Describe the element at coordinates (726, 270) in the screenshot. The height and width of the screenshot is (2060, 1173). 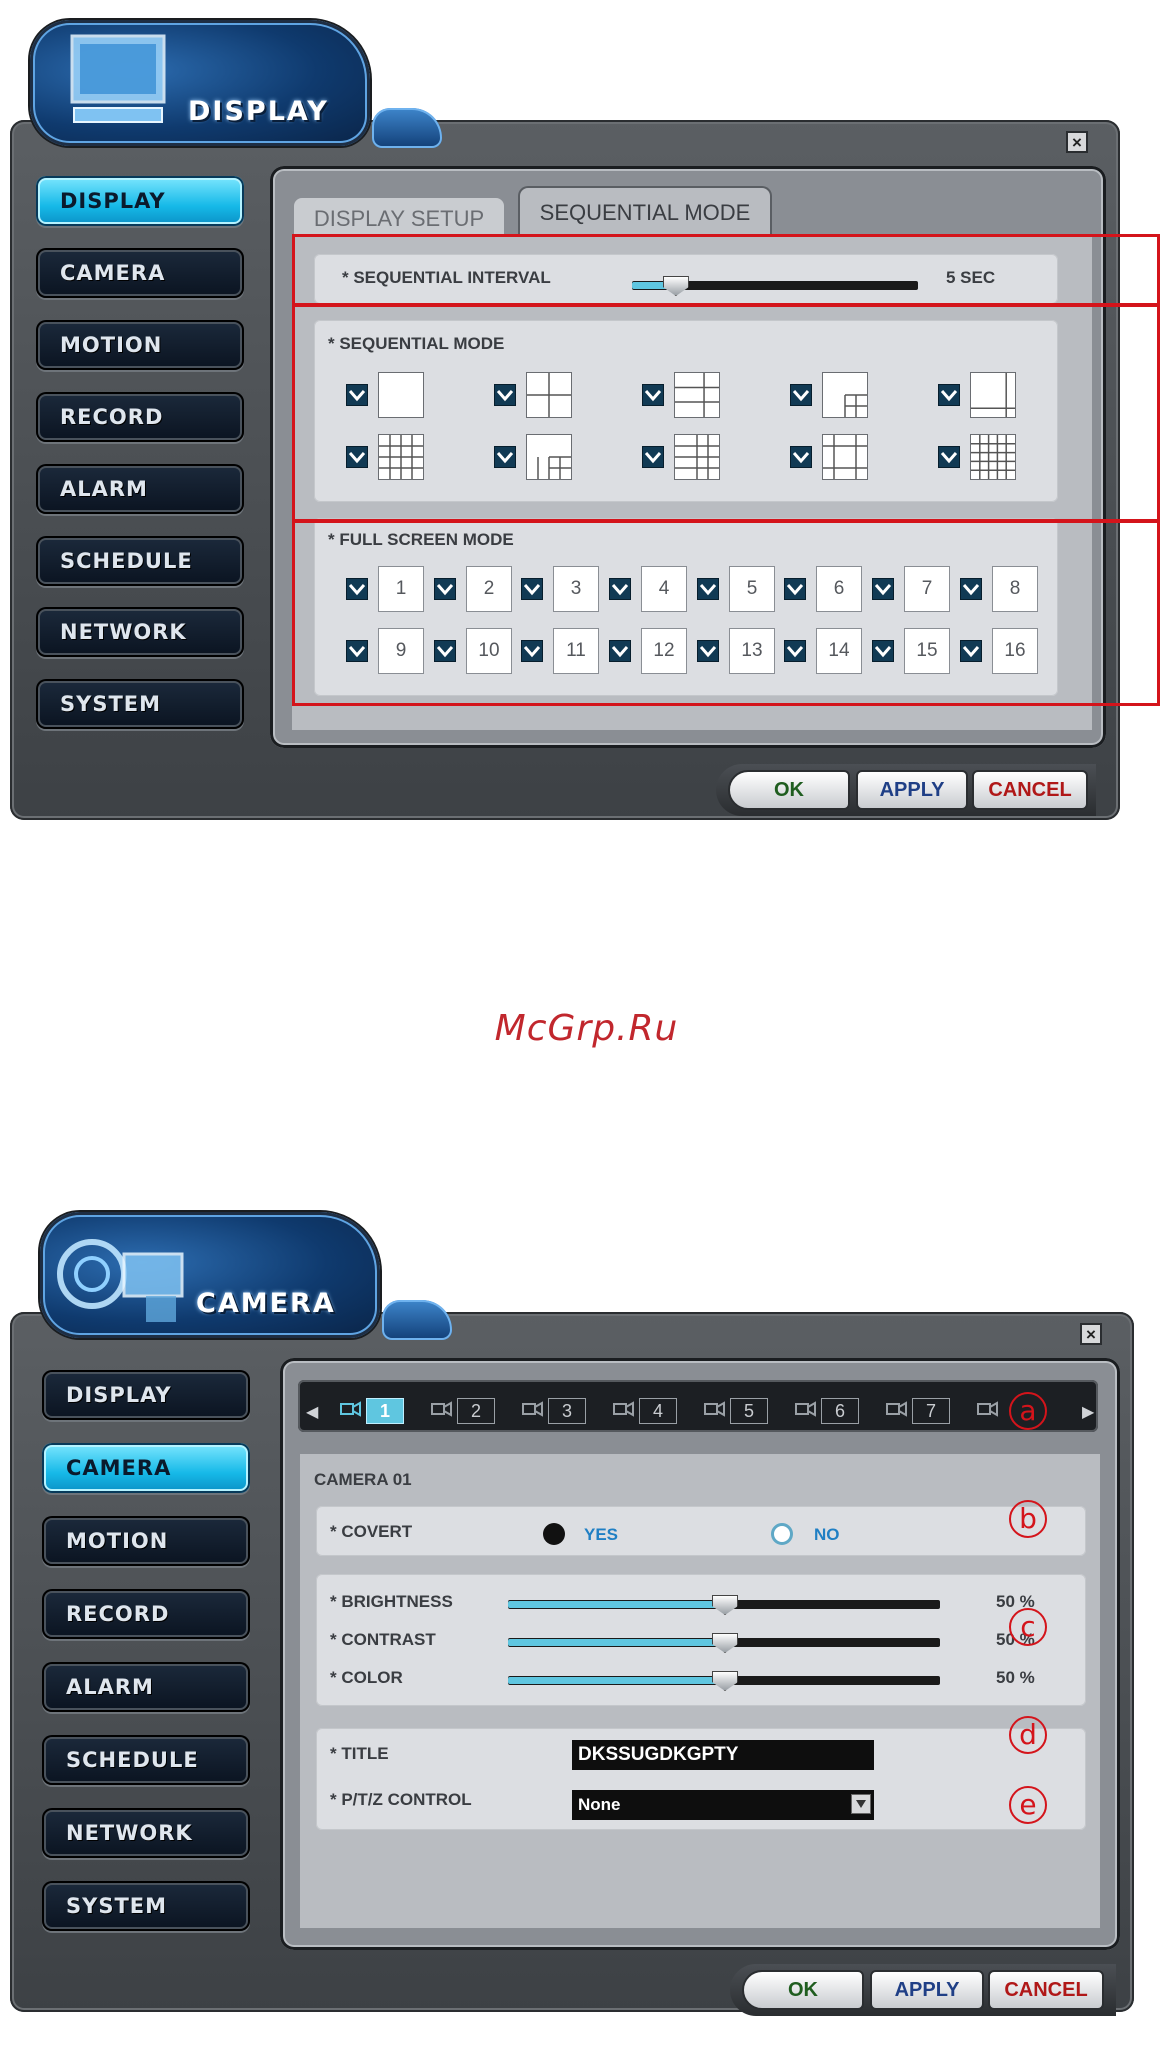
I see `highlight-box-interval` at that location.